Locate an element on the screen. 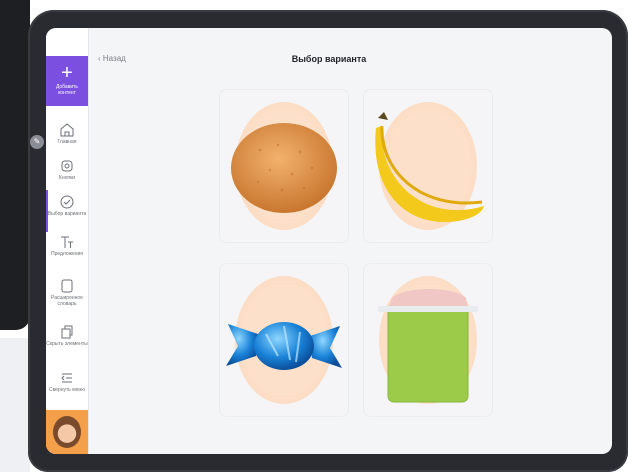 Image resolution: width=628 pixels, height=472 pixels. buttons-icon is located at coordinates (67, 166).